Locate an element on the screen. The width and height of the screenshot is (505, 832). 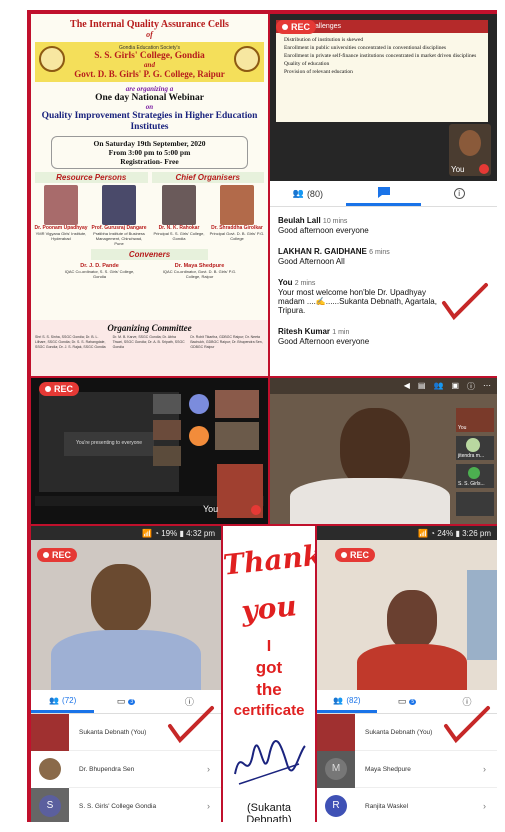
poster-organizing: are organizing a is located at coordinates (149, 89).